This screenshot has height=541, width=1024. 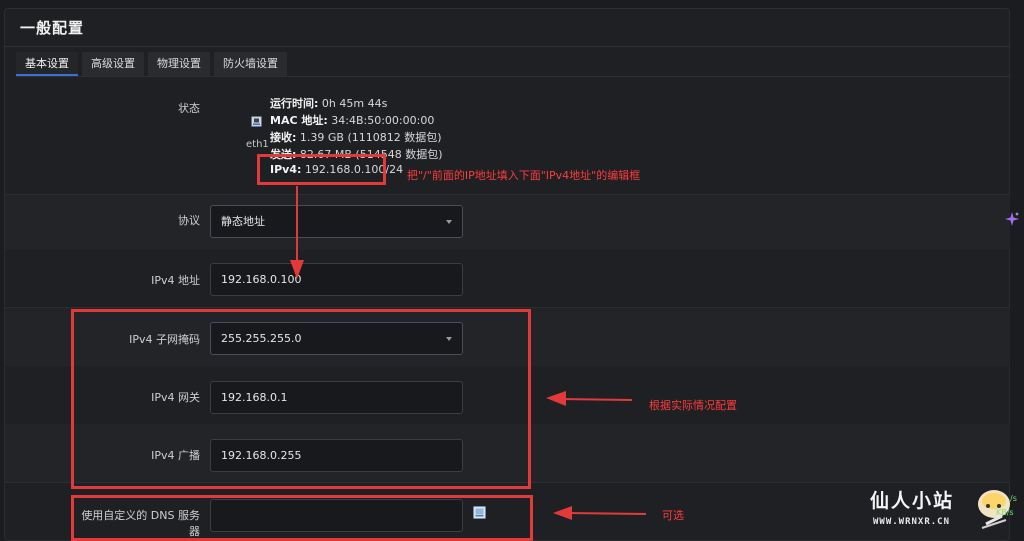 What do you see at coordinates (507, 46) in the screenshot?
I see `title-divider` at bounding box center [507, 46].